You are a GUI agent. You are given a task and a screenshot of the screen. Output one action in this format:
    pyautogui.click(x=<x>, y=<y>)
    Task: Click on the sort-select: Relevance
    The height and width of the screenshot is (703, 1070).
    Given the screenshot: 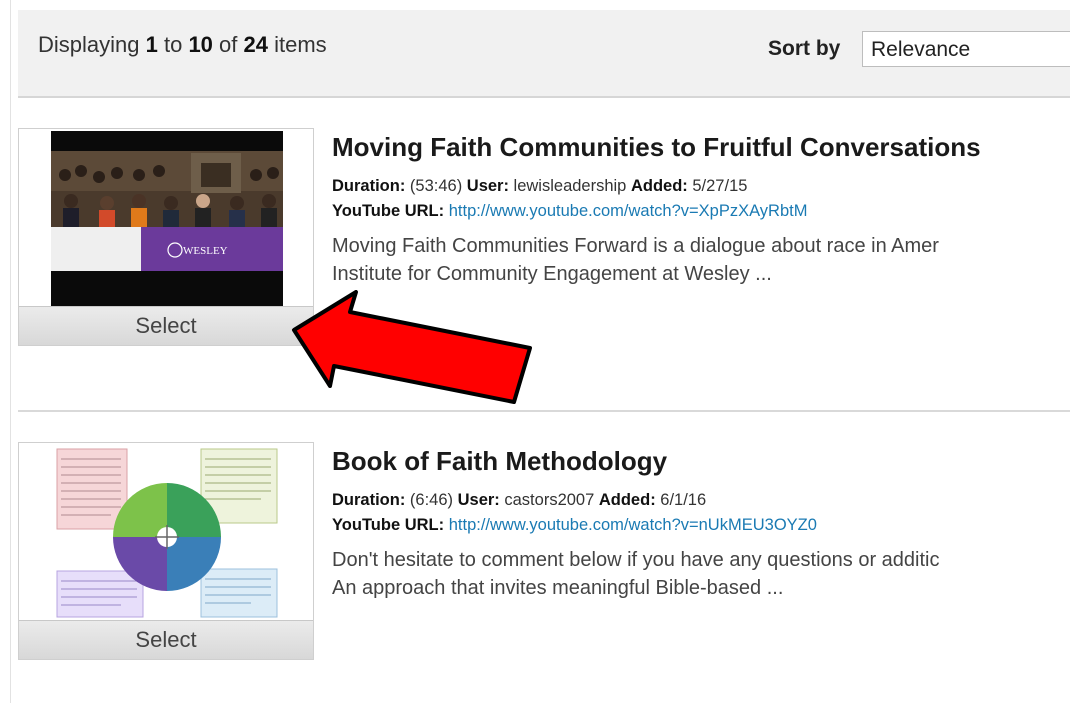 What is the action you would take?
    pyautogui.click(x=966, y=49)
    